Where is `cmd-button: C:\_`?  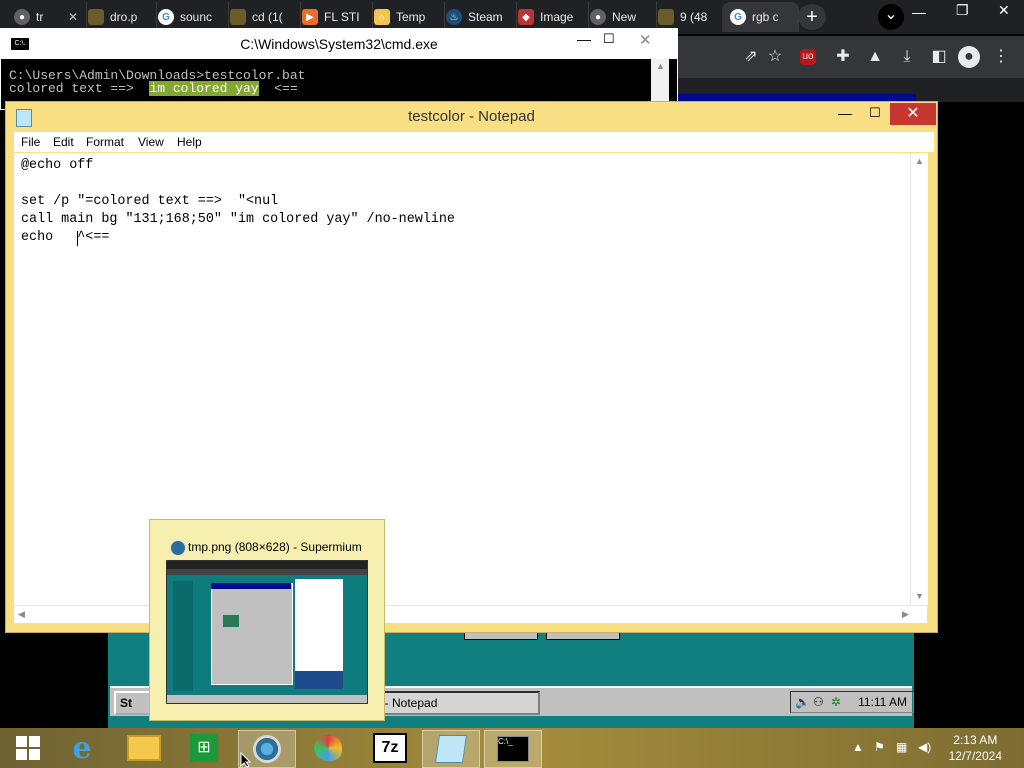 cmd-button: C:\_ is located at coordinates (513, 749).